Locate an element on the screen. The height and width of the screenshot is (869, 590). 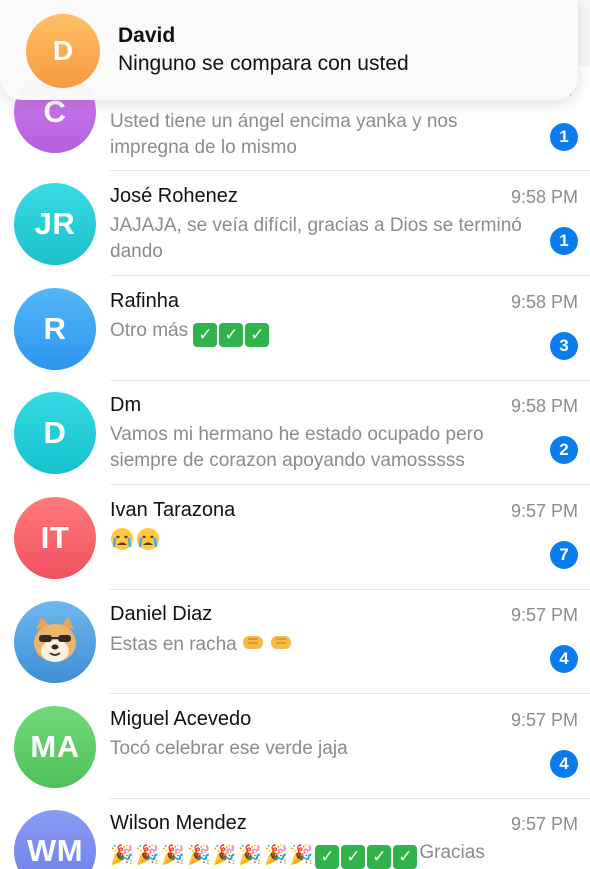
avatar-initials: IT is located at coordinates (55, 537).